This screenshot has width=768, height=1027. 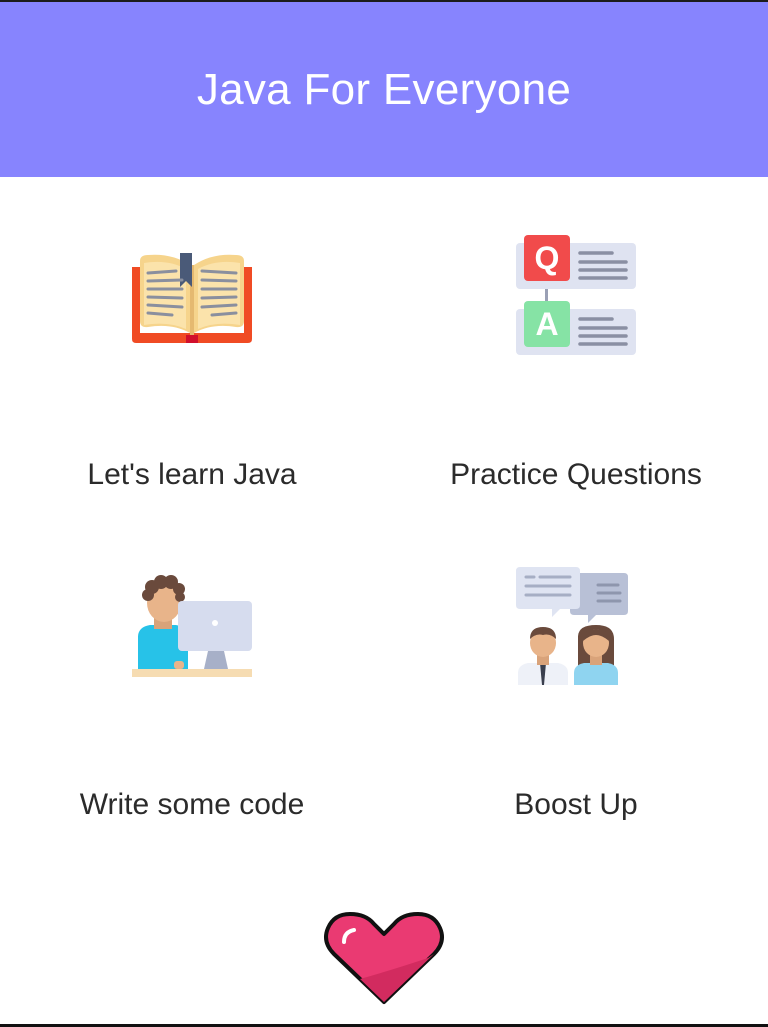 I want to click on favorite-button, so click(x=384, y=958).